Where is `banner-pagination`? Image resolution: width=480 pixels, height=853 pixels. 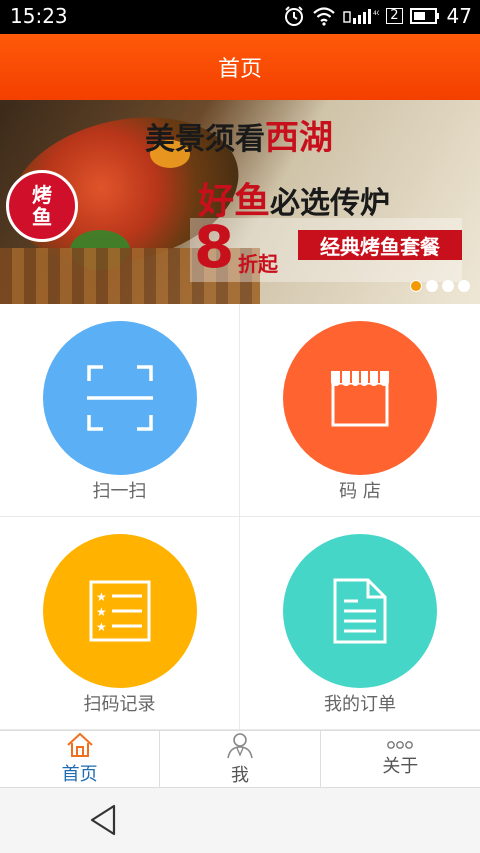
banner-pagination is located at coordinates (440, 286).